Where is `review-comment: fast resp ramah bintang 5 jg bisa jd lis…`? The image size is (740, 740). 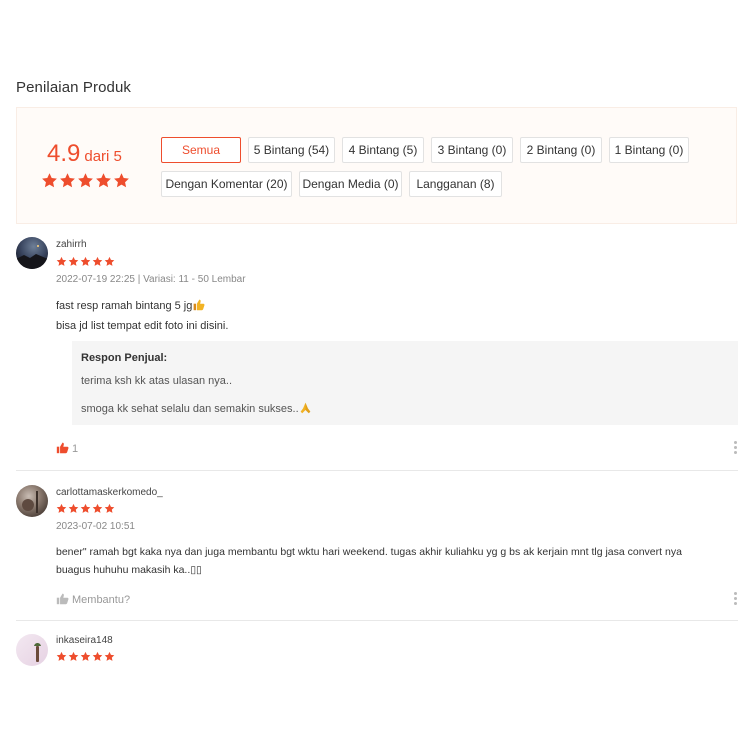 review-comment: fast resp ramah bintang 5 jg bisa jd lis… is located at coordinates (142, 316).